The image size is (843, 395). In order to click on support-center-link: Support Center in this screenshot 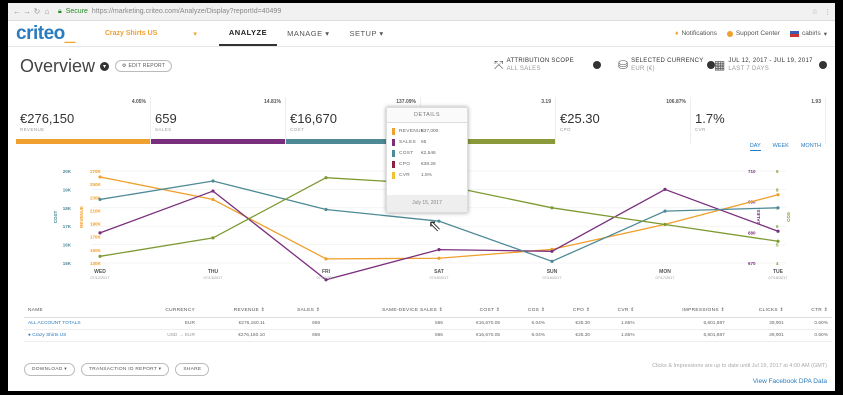, I will do `click(753, 33)`.